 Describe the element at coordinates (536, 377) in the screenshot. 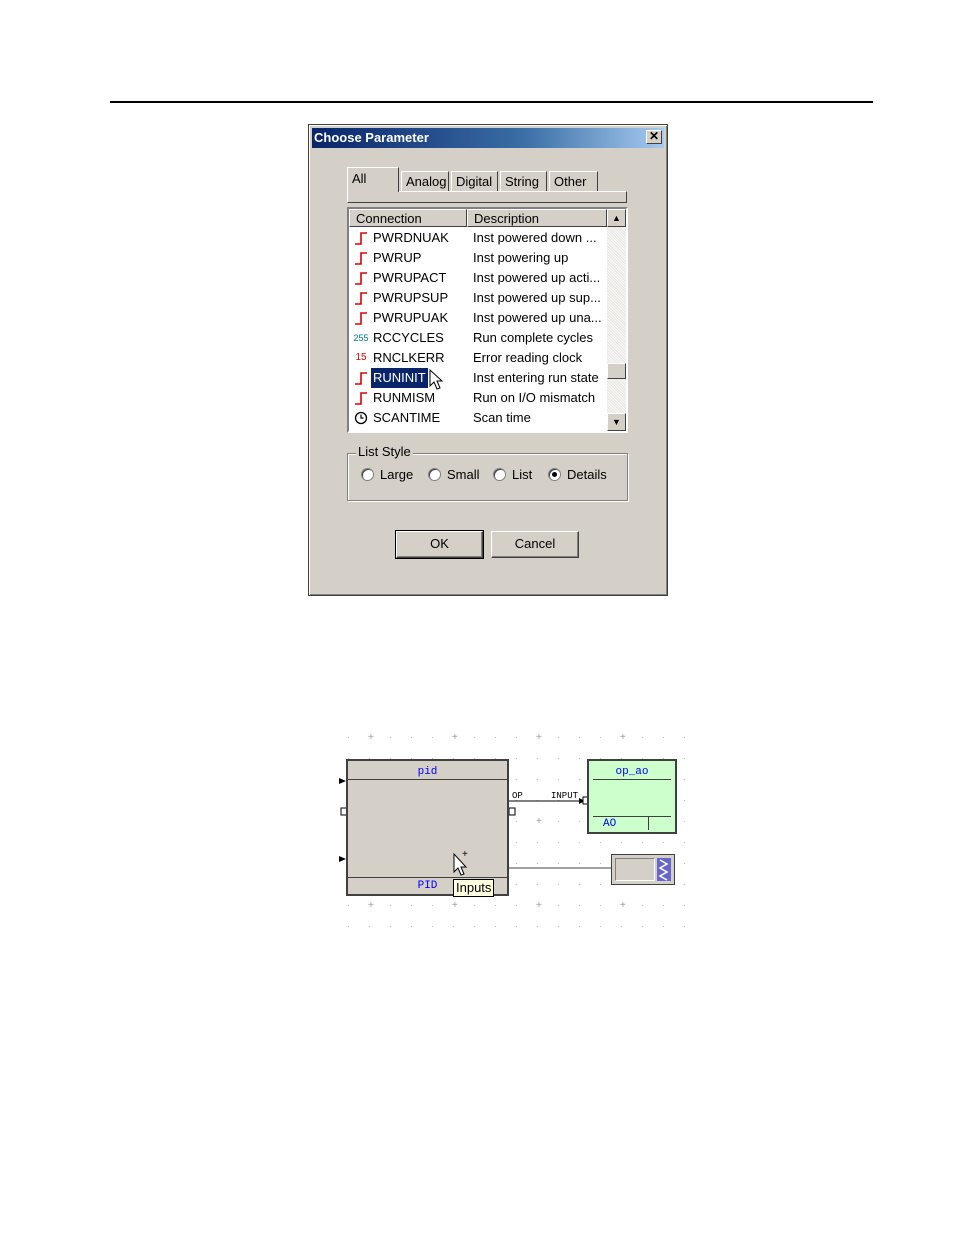

I see `description-cell: Inst entering run state` at that location.